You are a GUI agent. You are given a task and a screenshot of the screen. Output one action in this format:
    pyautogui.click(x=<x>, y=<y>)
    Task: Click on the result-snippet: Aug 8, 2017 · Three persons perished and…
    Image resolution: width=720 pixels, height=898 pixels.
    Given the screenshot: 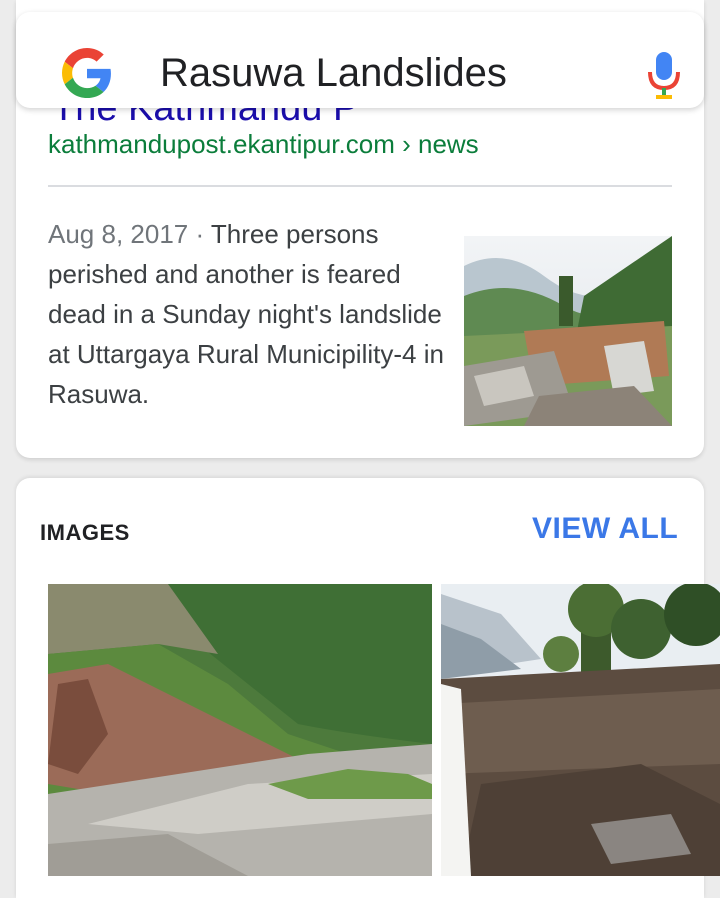 What is the action you would take?
    pyautogui.click(x=248, y=314)
    